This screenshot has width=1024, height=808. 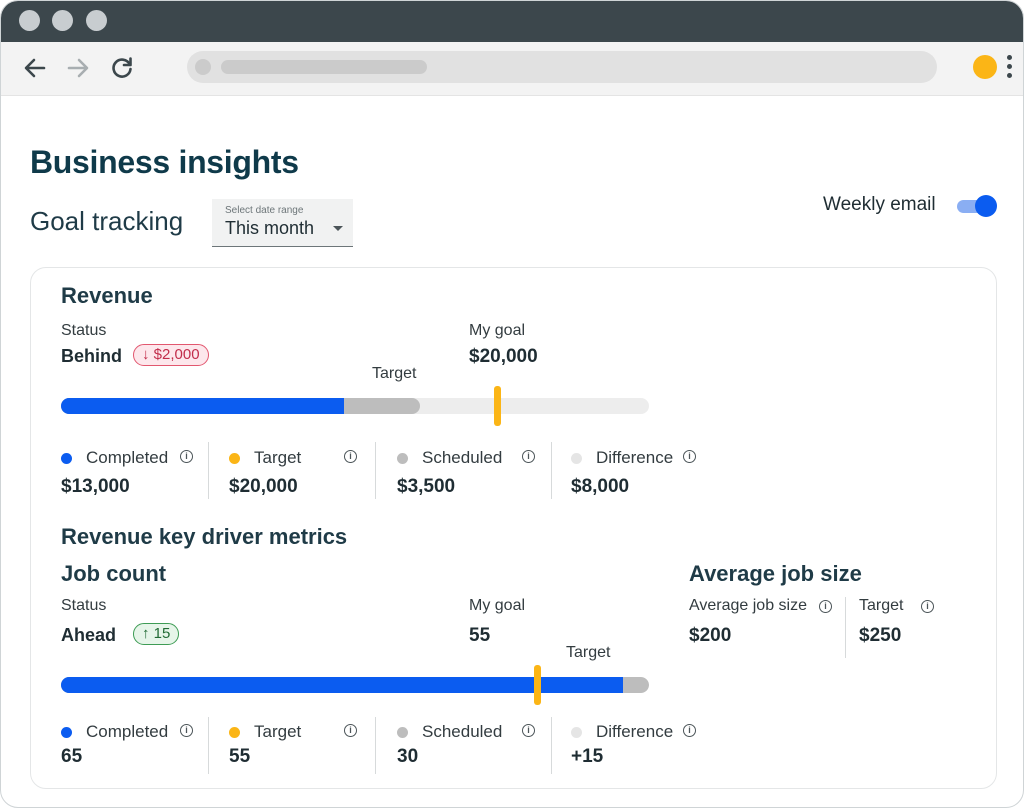 I want to click on revenue-progress-bar, so click(x=355, y=406).